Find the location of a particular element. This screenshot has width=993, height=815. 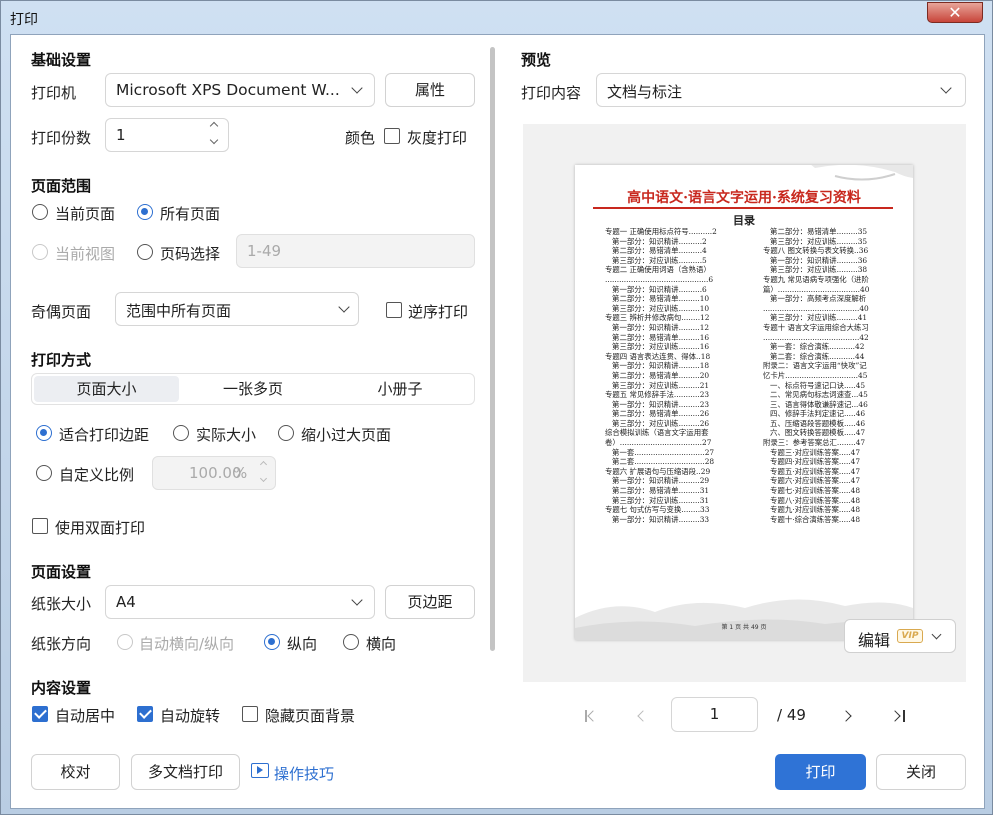

custom-scale-radio is located at coordinates (44, 473).